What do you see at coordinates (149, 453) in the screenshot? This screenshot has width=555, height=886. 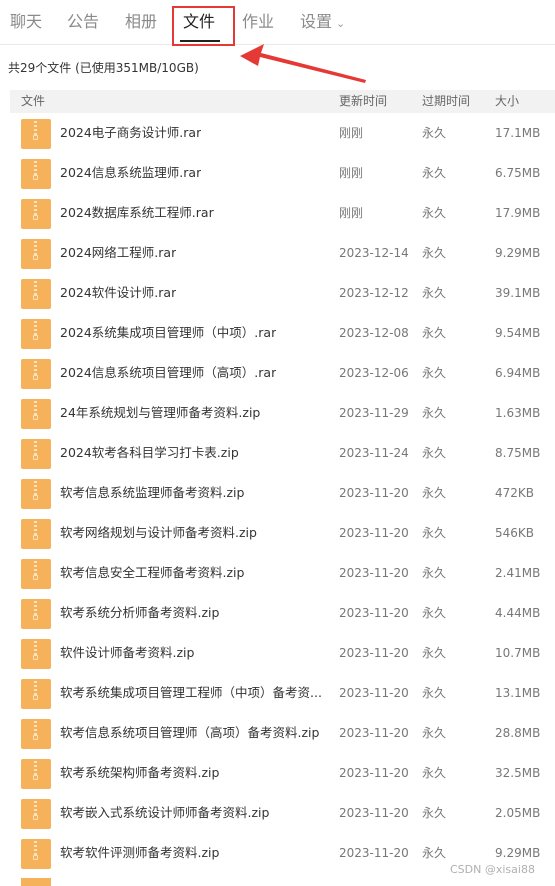 I see `file-name: 2024软考各科目学习打卡表.zip` at bounding box center [149, 453].